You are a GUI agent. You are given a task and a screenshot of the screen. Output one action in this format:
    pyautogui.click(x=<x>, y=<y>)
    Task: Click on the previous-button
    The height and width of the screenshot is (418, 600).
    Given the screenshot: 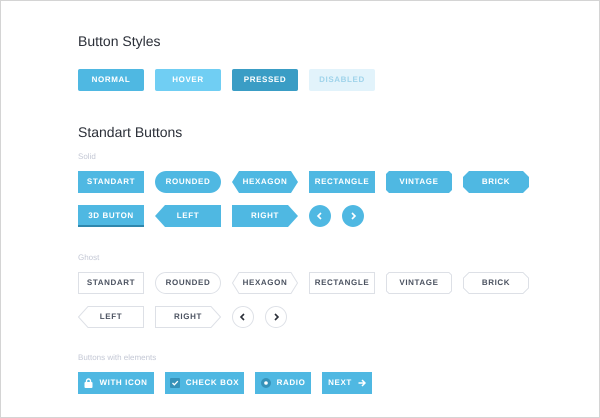 What is the action you would take?
    pyautogui.click(x=243, y=317)
    